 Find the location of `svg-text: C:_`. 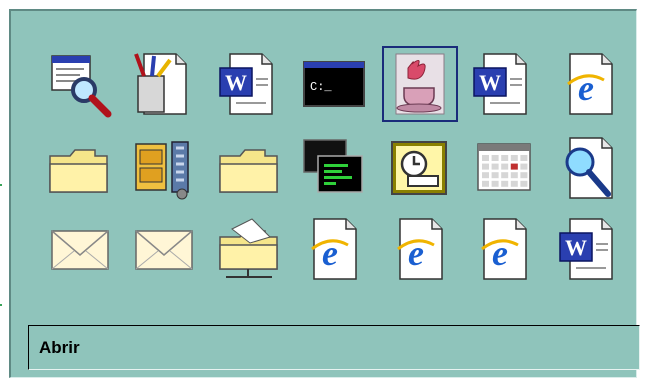

svg-text: C:_ is located at coordinates (321, 87).